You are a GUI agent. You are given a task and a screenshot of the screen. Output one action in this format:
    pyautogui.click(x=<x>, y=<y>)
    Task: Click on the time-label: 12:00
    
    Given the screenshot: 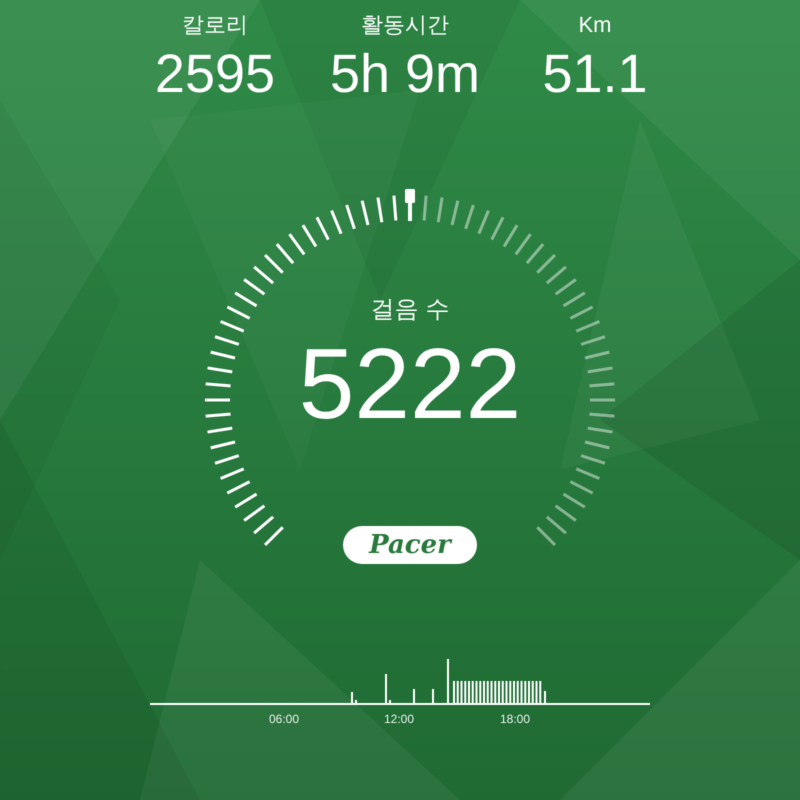 What is the action you would take?
    pyautogui.click(x=399, y=719)
    